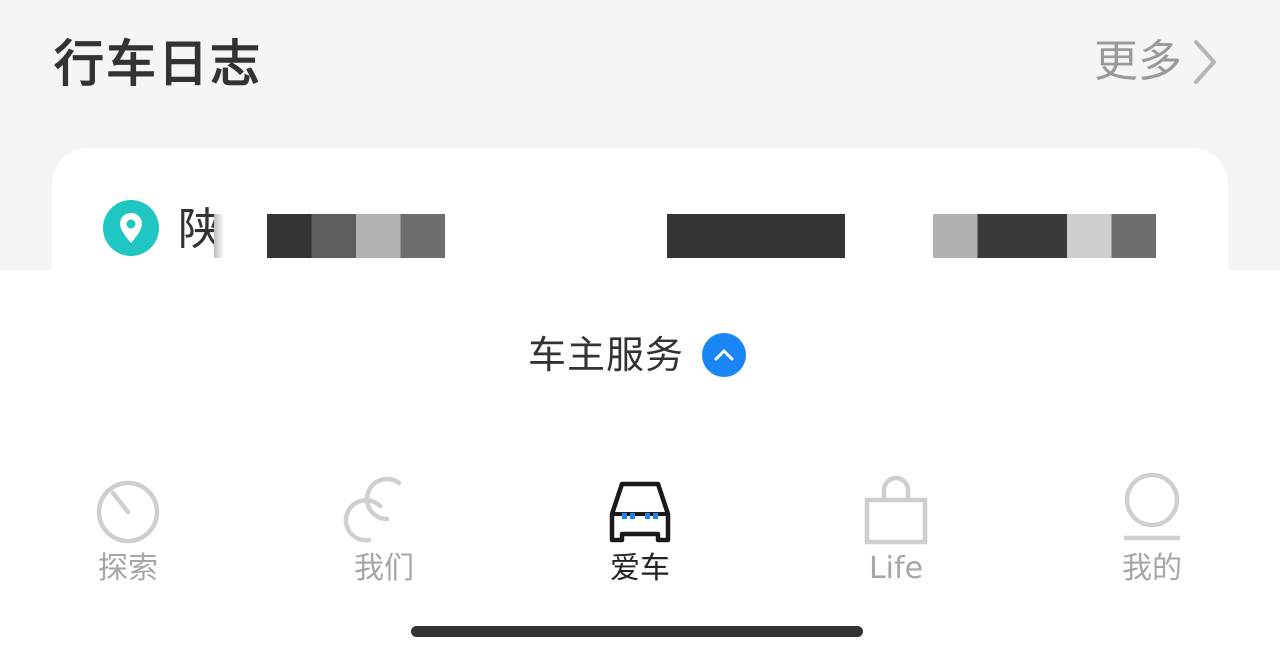 The width and height of the screenshot is (1280, 658). Describe the element at coordinates (372, 509) in the screenshot. I see `link-icon` at that location.